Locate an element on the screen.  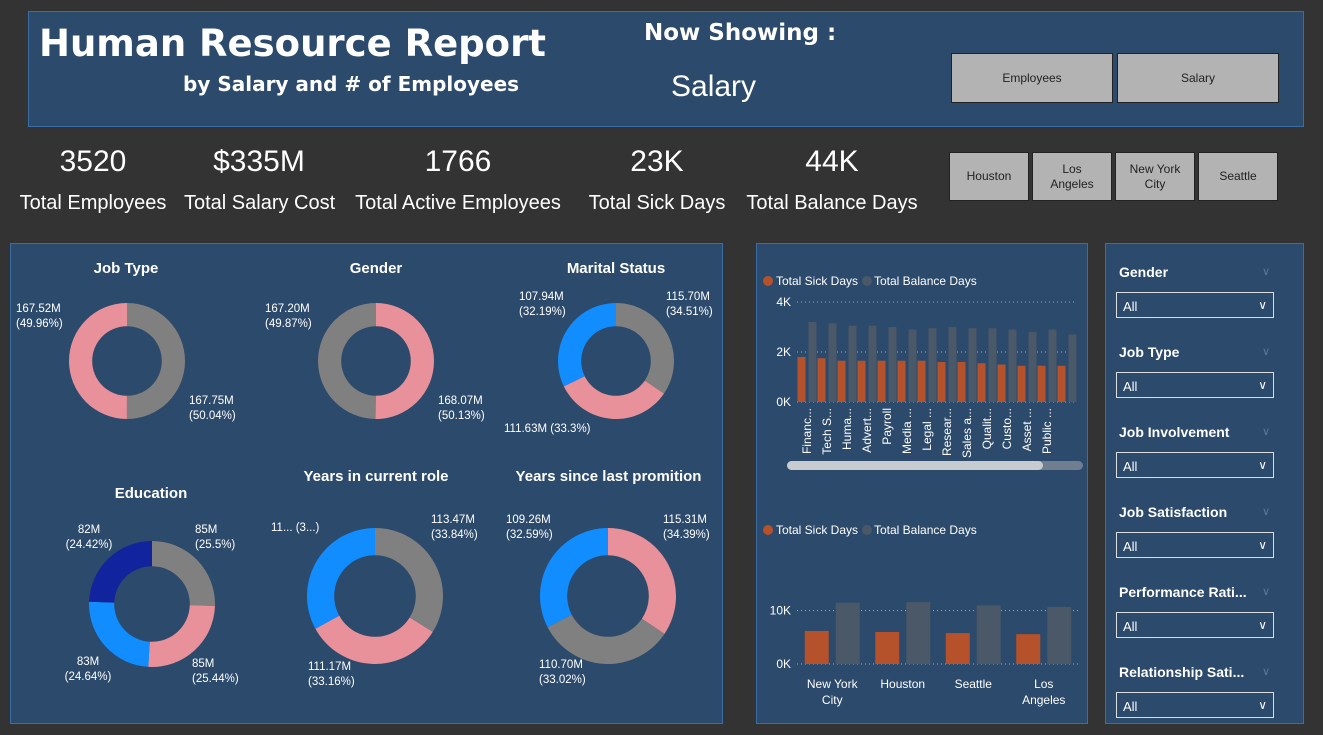
y-tick-label: 4K is located at coordinates (783, 302).